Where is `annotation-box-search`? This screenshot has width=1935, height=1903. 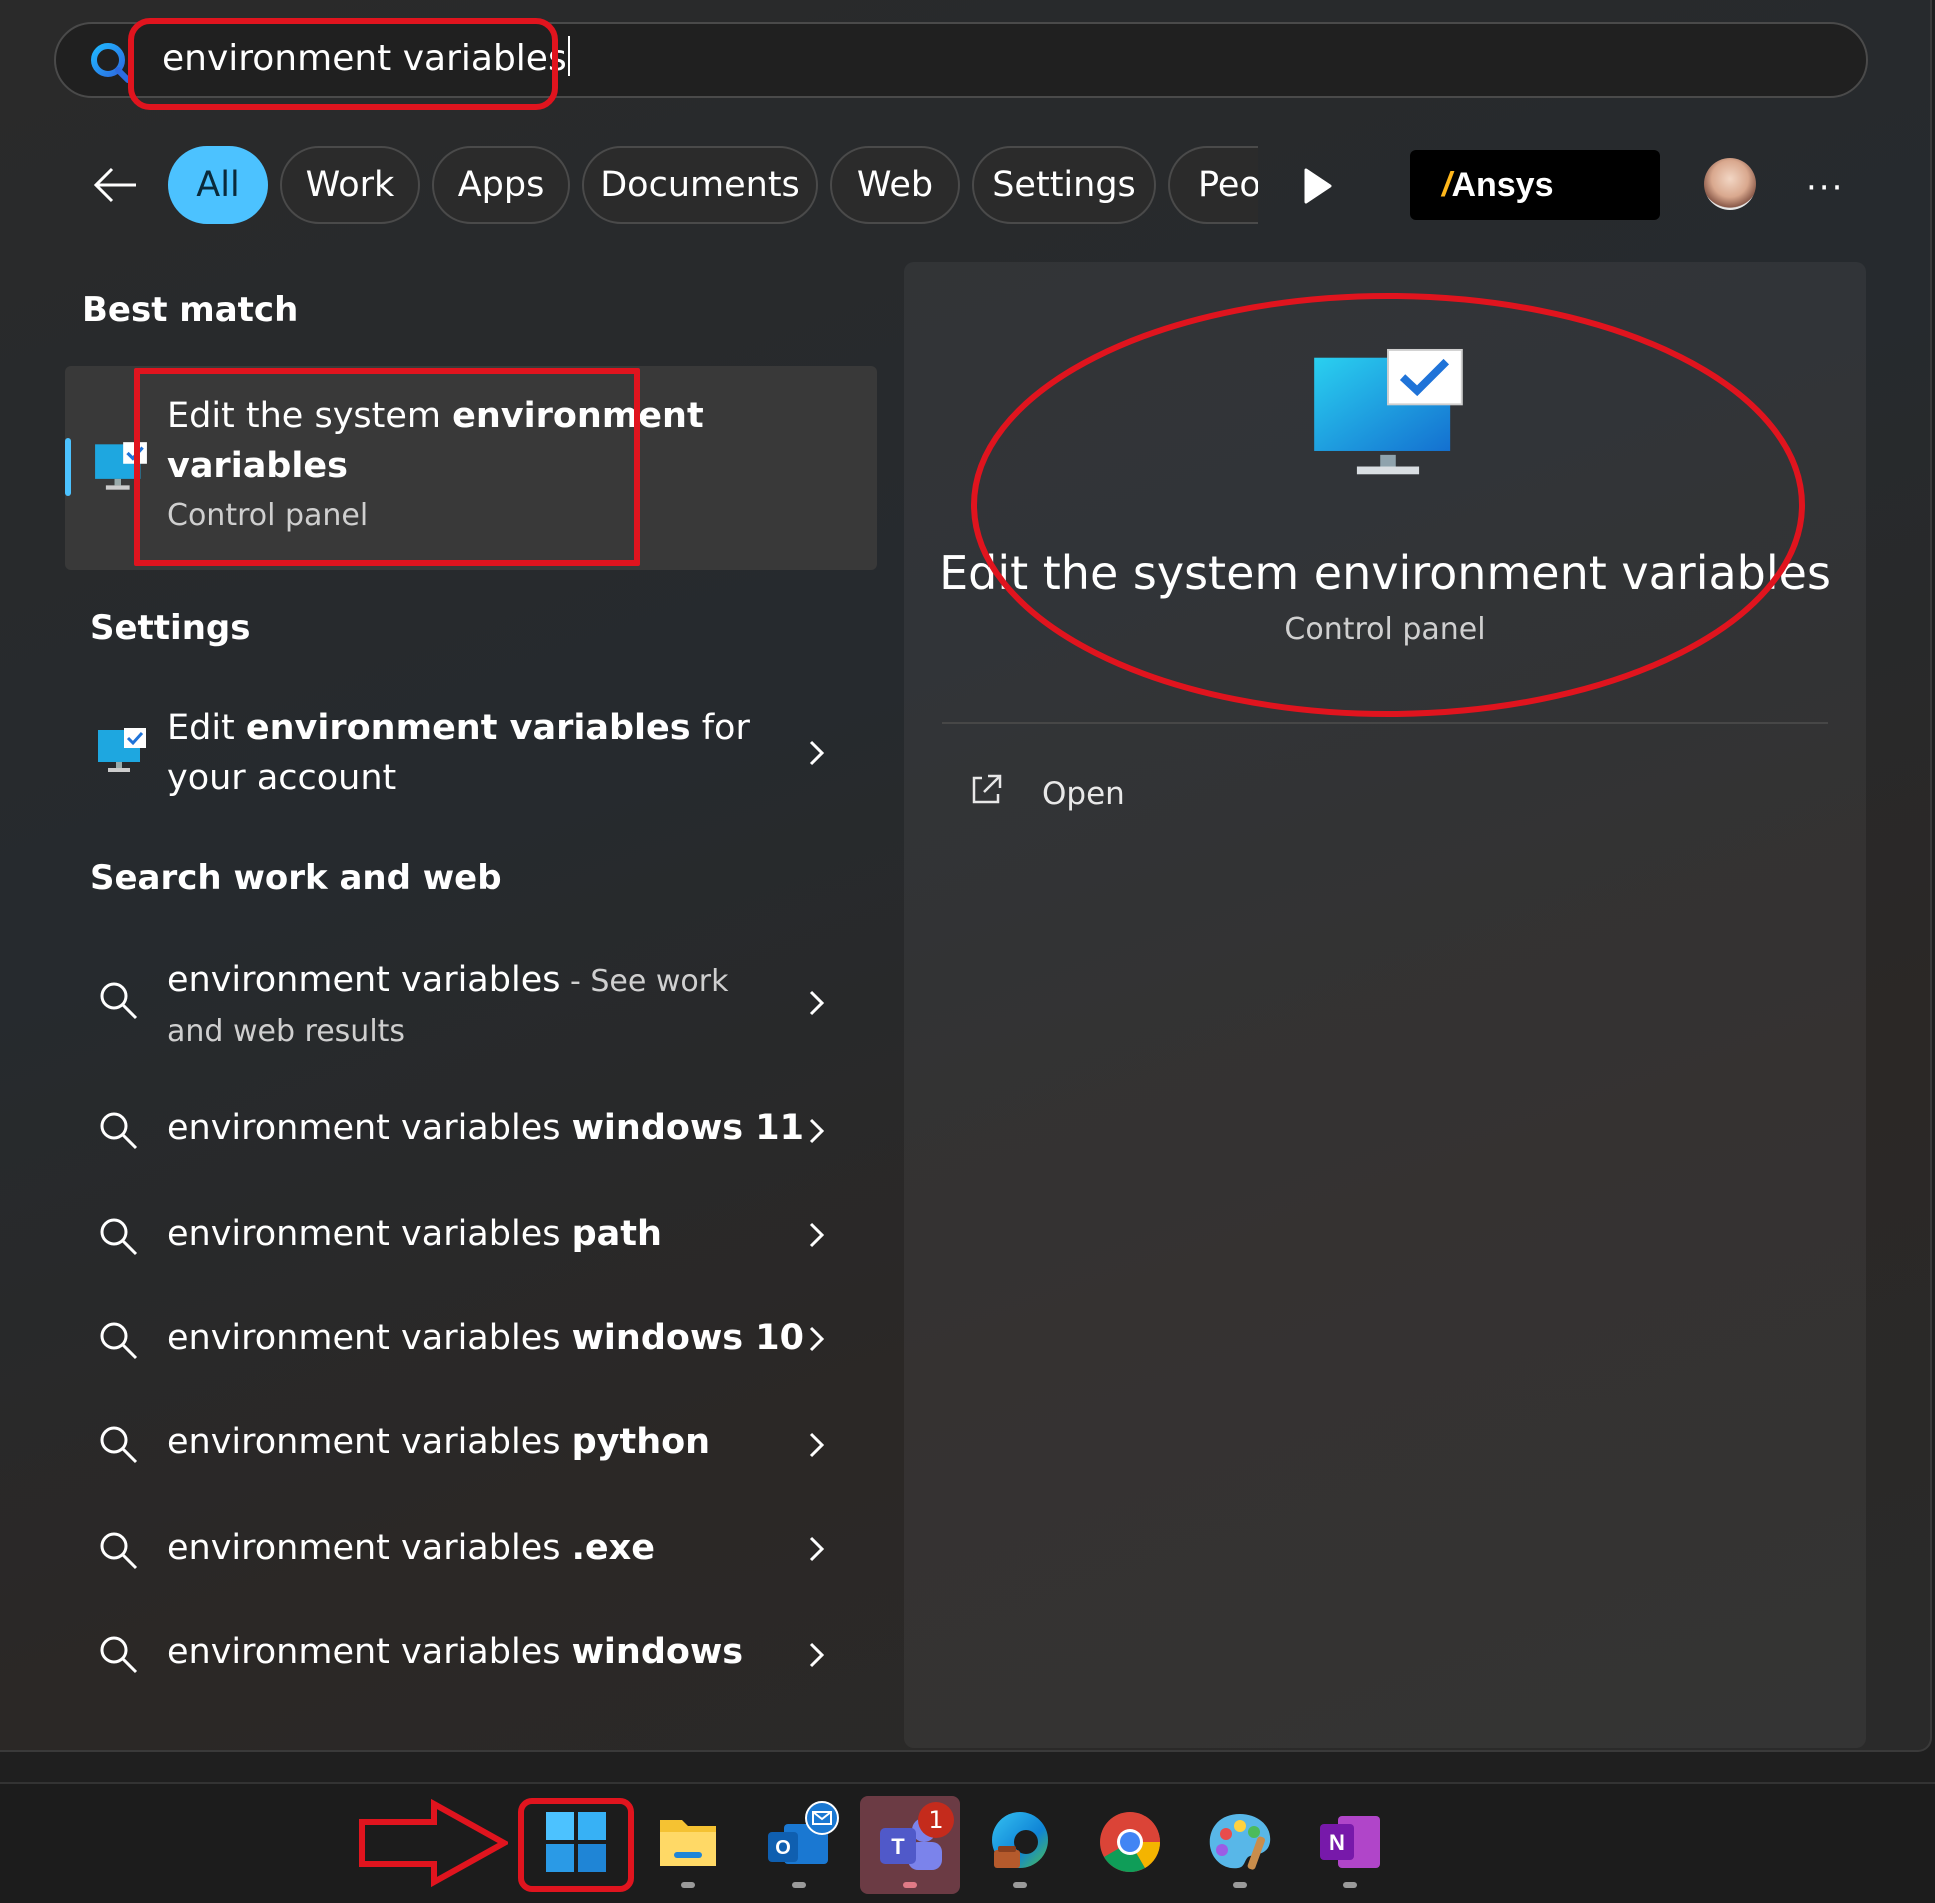
annotation-box-search is located at coordinates (343, 64).